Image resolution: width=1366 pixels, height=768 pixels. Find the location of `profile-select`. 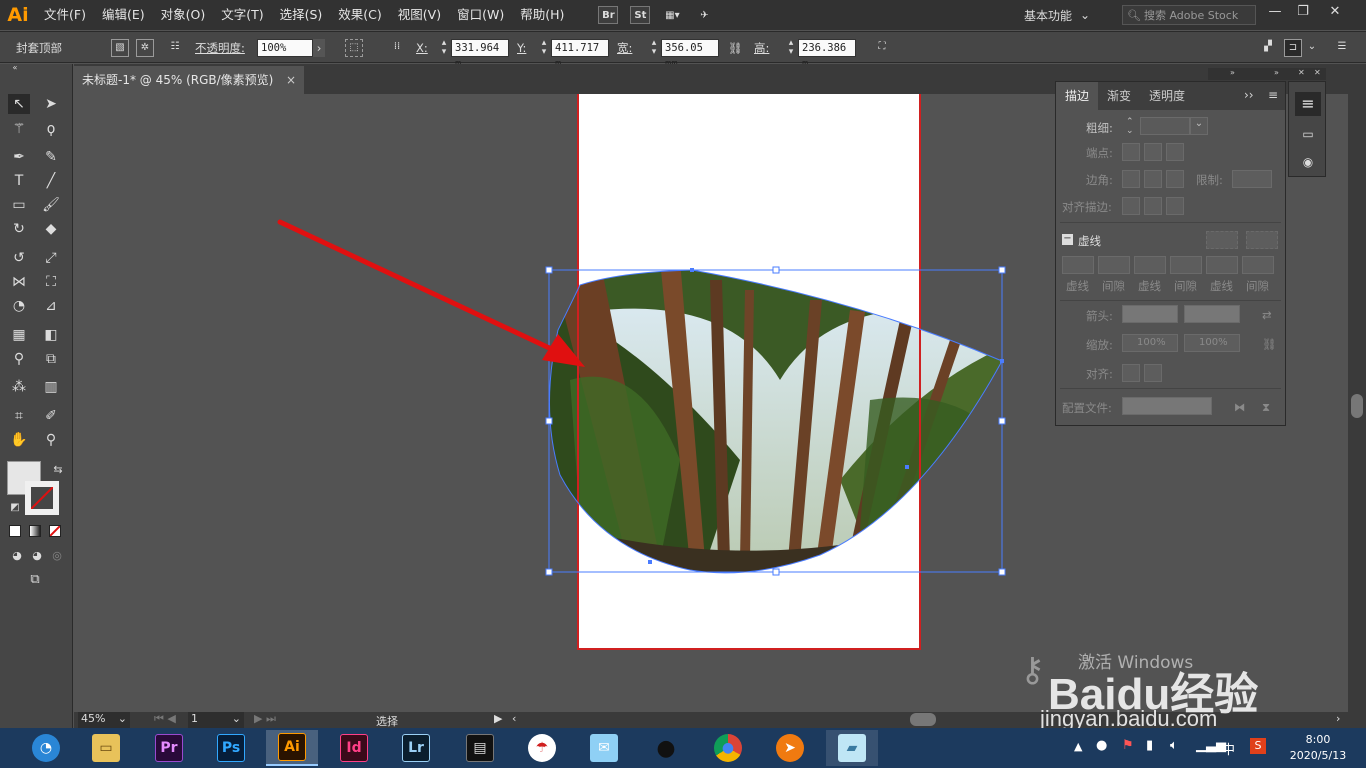

profile-select is located at coordinates (1167, 406).